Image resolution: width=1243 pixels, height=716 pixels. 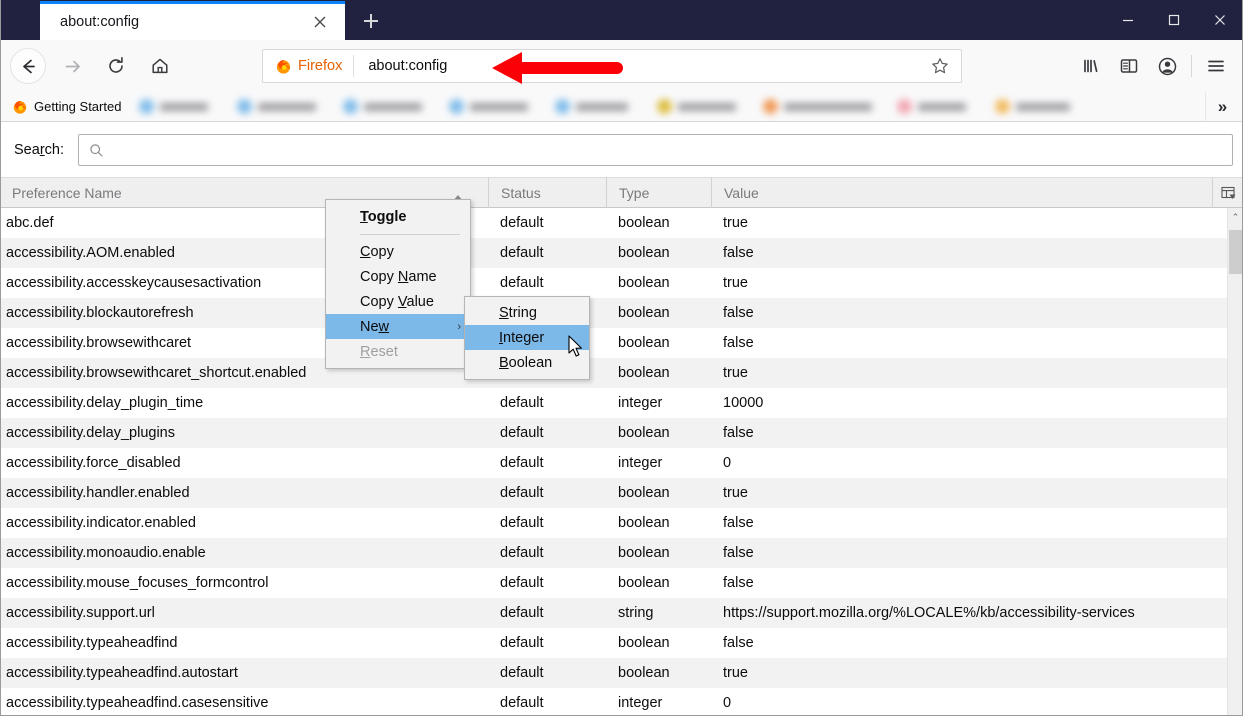 I want to click on column-picker-icon, so click(x=1227, y=193).